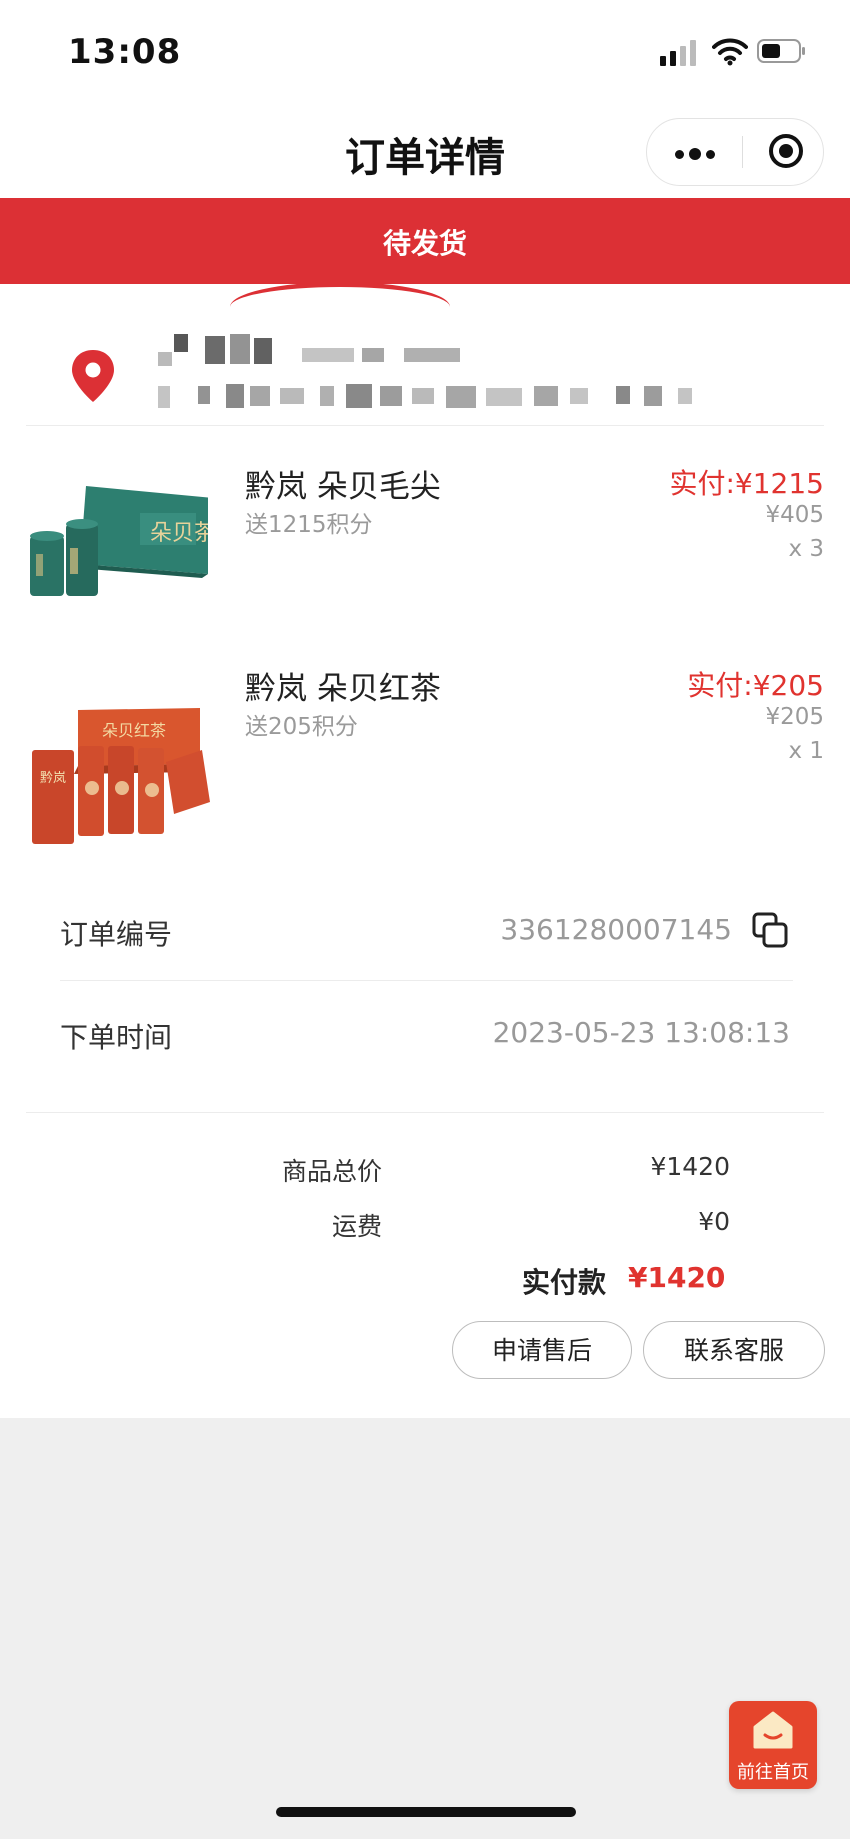  I want to click on product-points: 送1215积分, so click(309, 525).